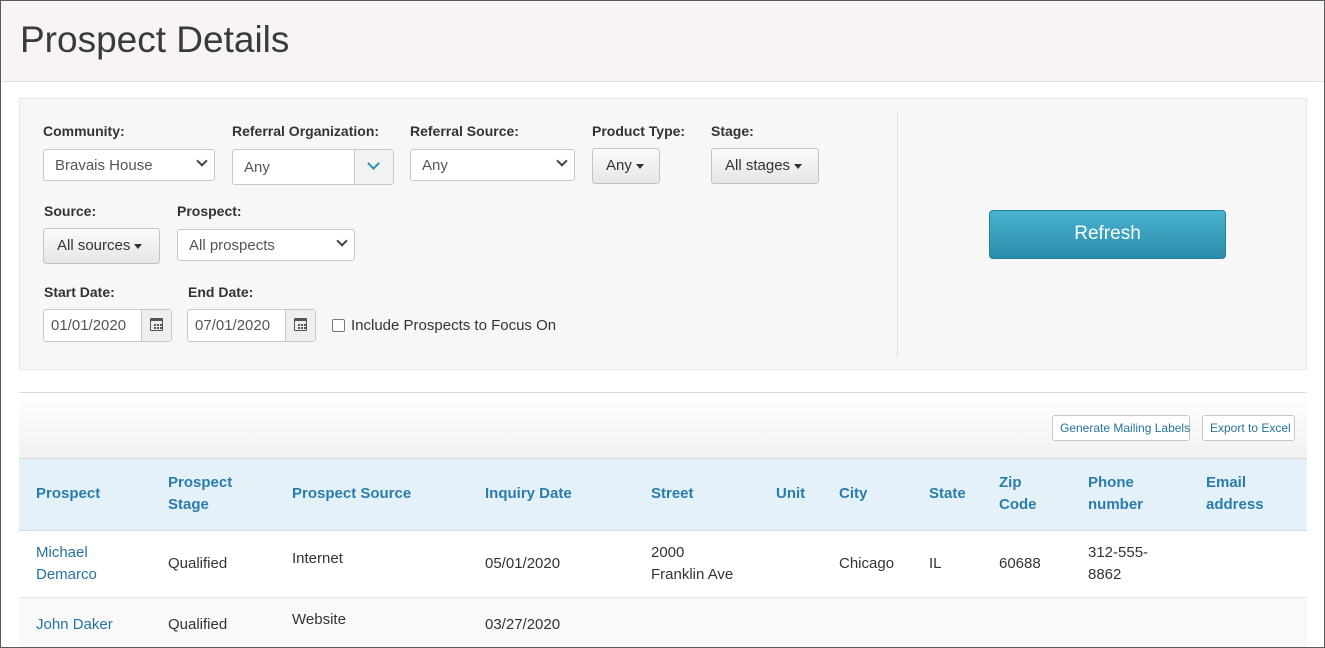 This screenshot has height=648, width=1325. I want to click on source-label: Source:, so click(70, 211).